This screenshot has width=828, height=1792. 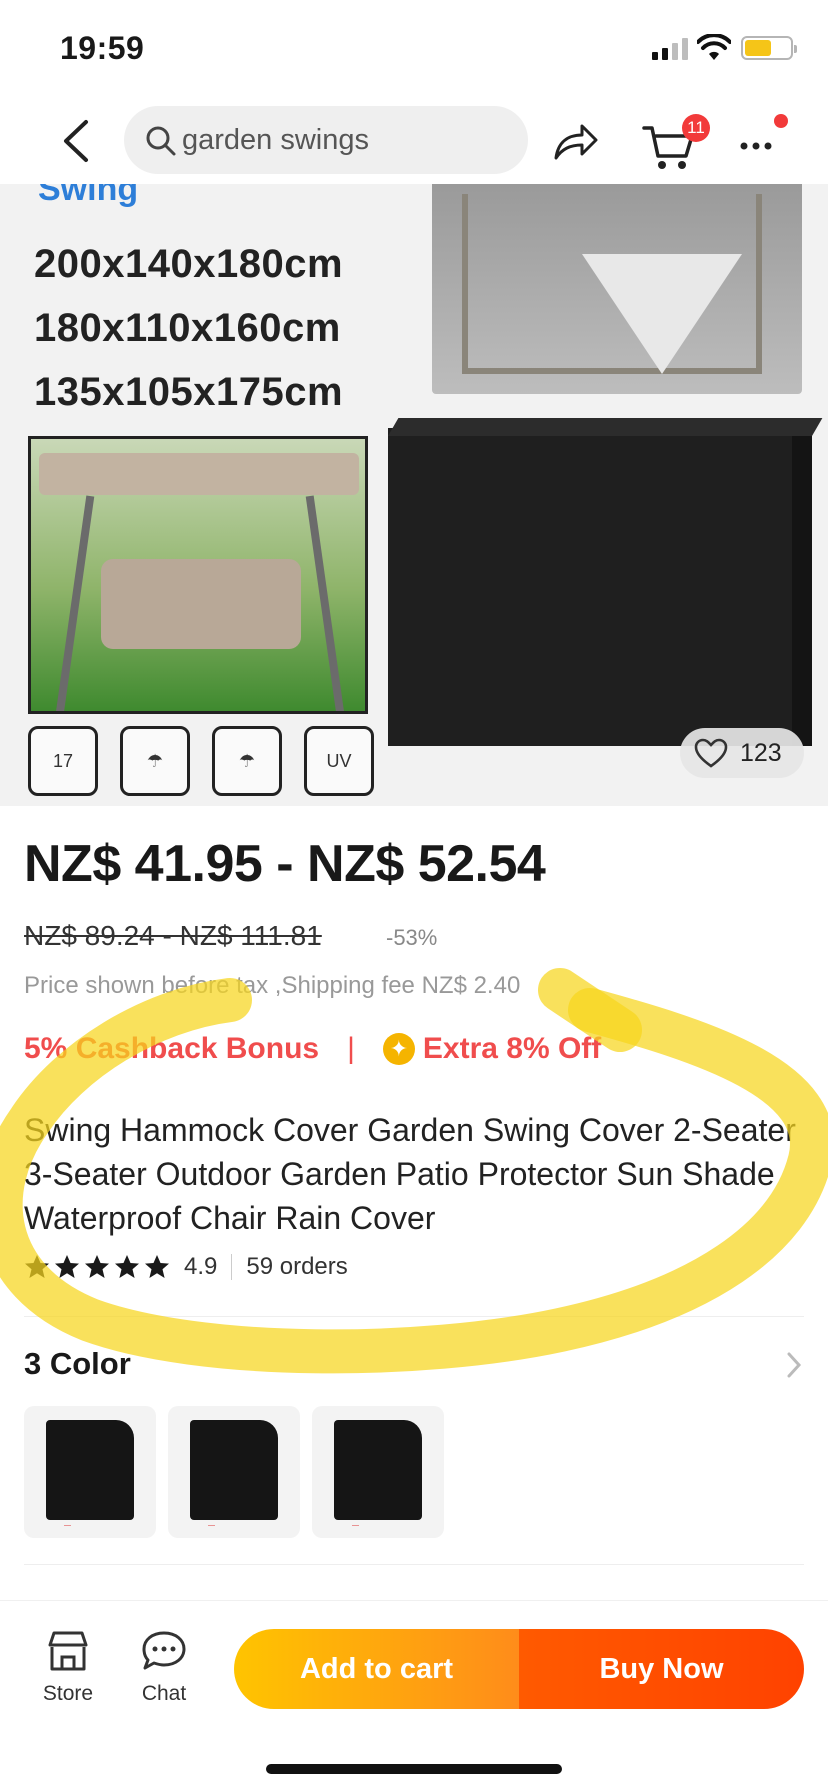 I want to click on dimension-line: 180x110x160cm, so click(x=187, y=328).